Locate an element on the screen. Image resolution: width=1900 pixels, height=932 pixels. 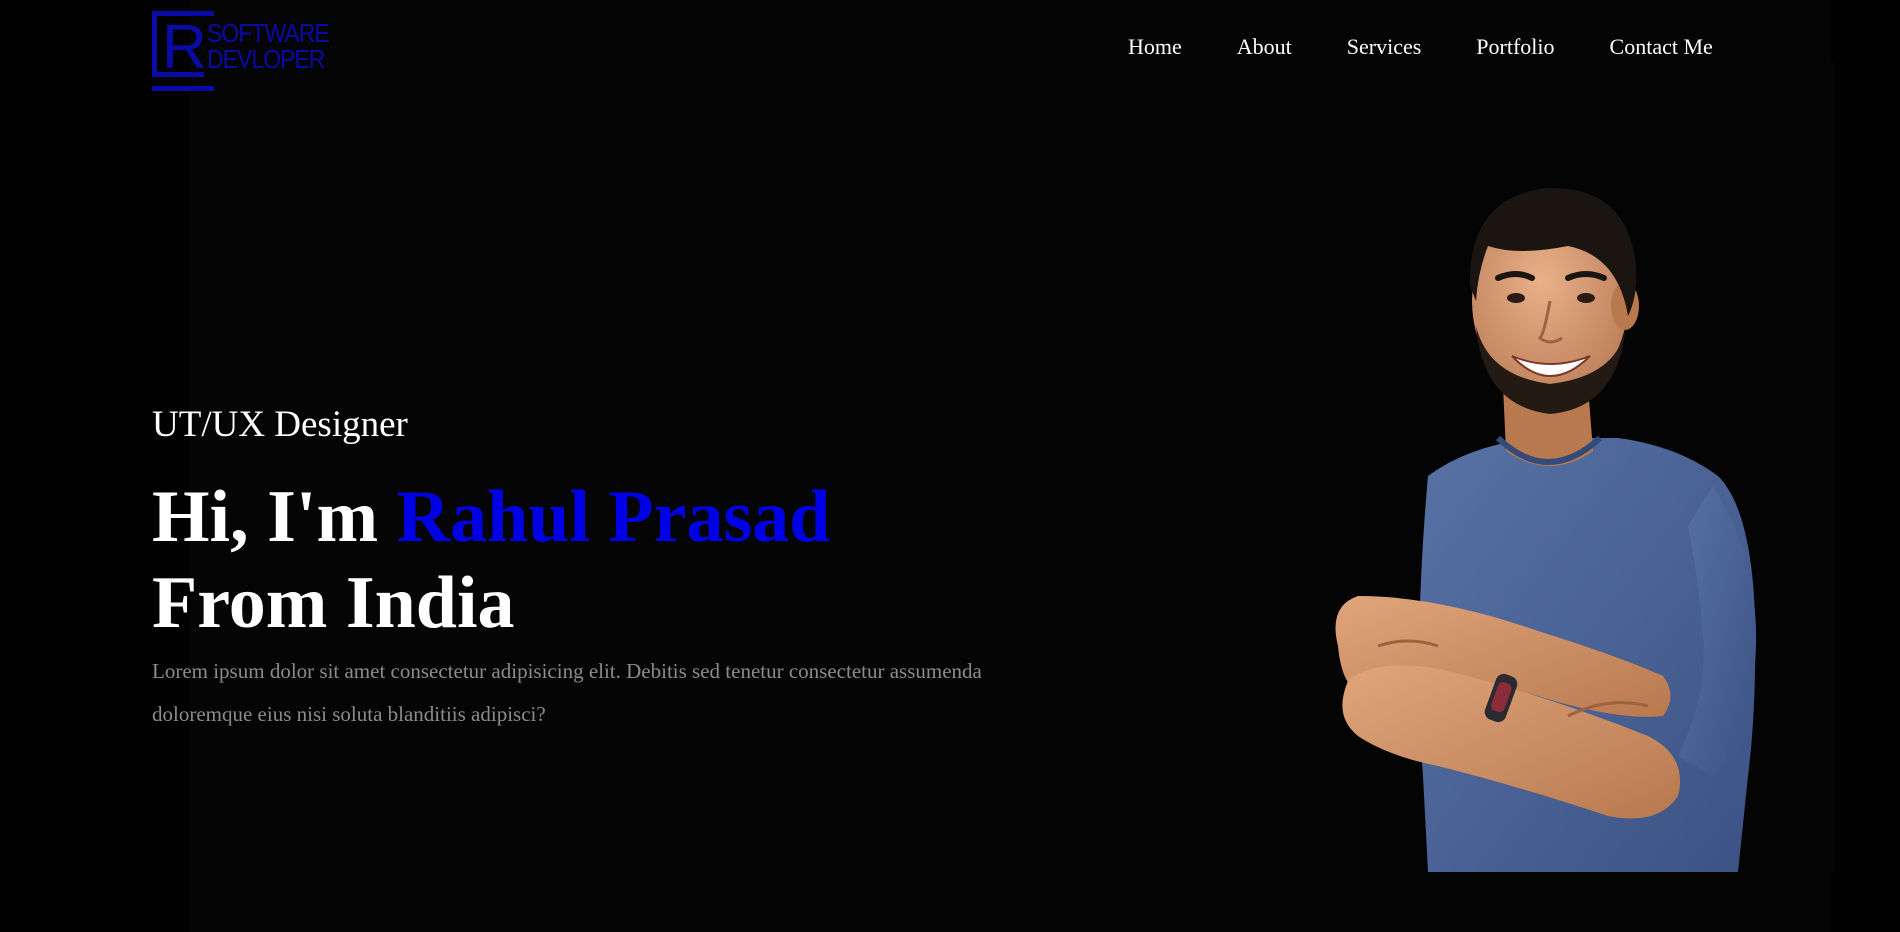
nav-link-about: About is located at coordinates (1264, 47).